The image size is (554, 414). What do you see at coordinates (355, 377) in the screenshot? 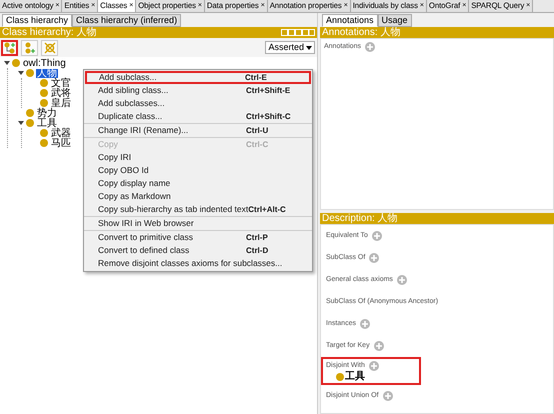
I see `class-item: 工具` at bounding box center [355, 377].